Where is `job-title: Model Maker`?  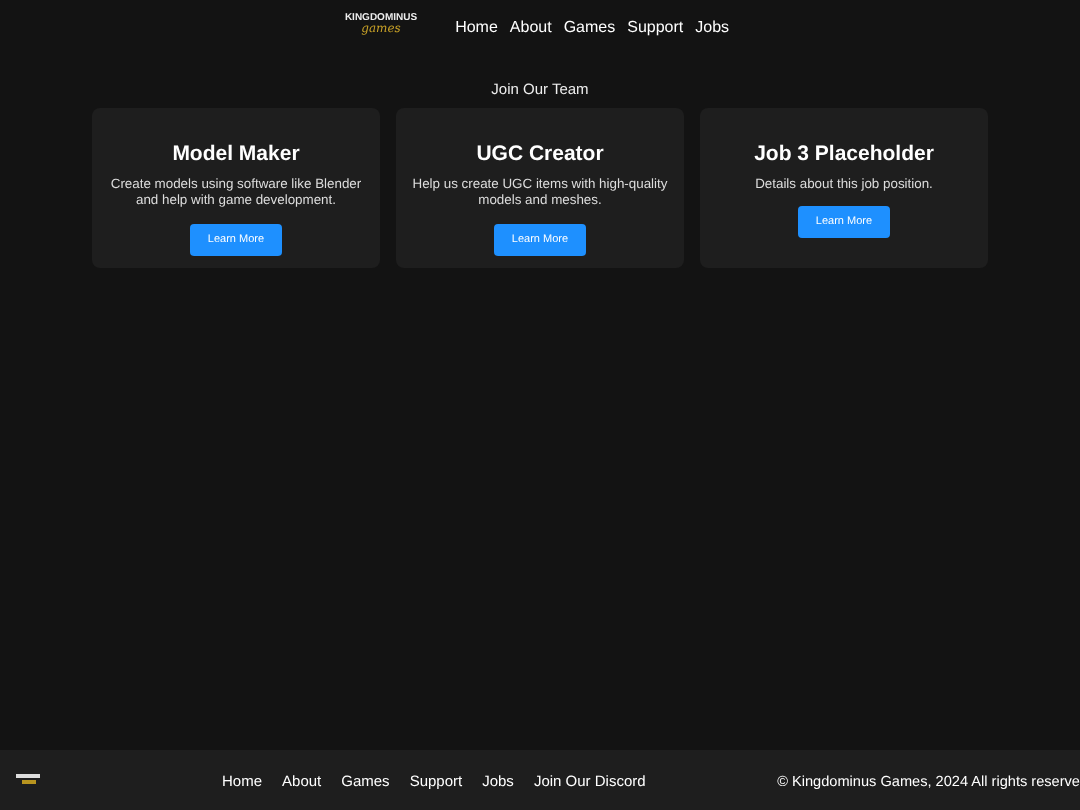
job-title: Model Maker is located at coordinates (236, 154).